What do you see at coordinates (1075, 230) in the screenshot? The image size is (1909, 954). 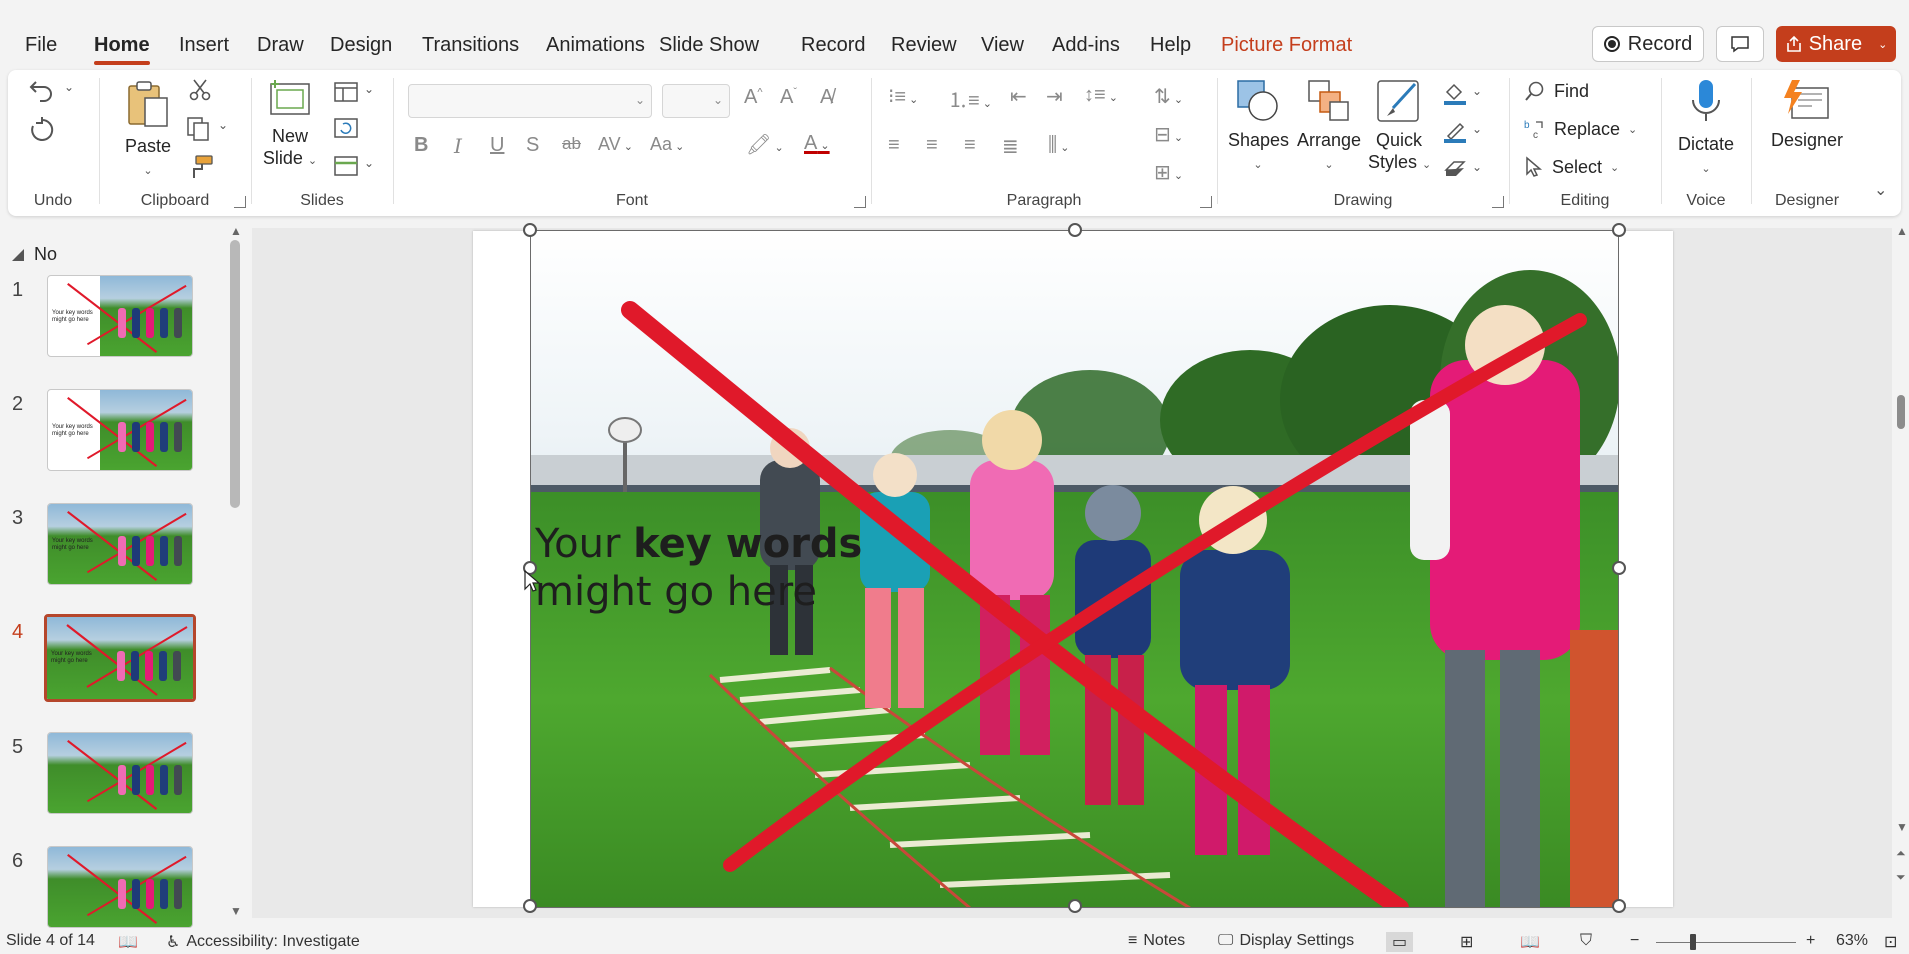 I see `resize-handle-top` at bounding box center [1075, 230].